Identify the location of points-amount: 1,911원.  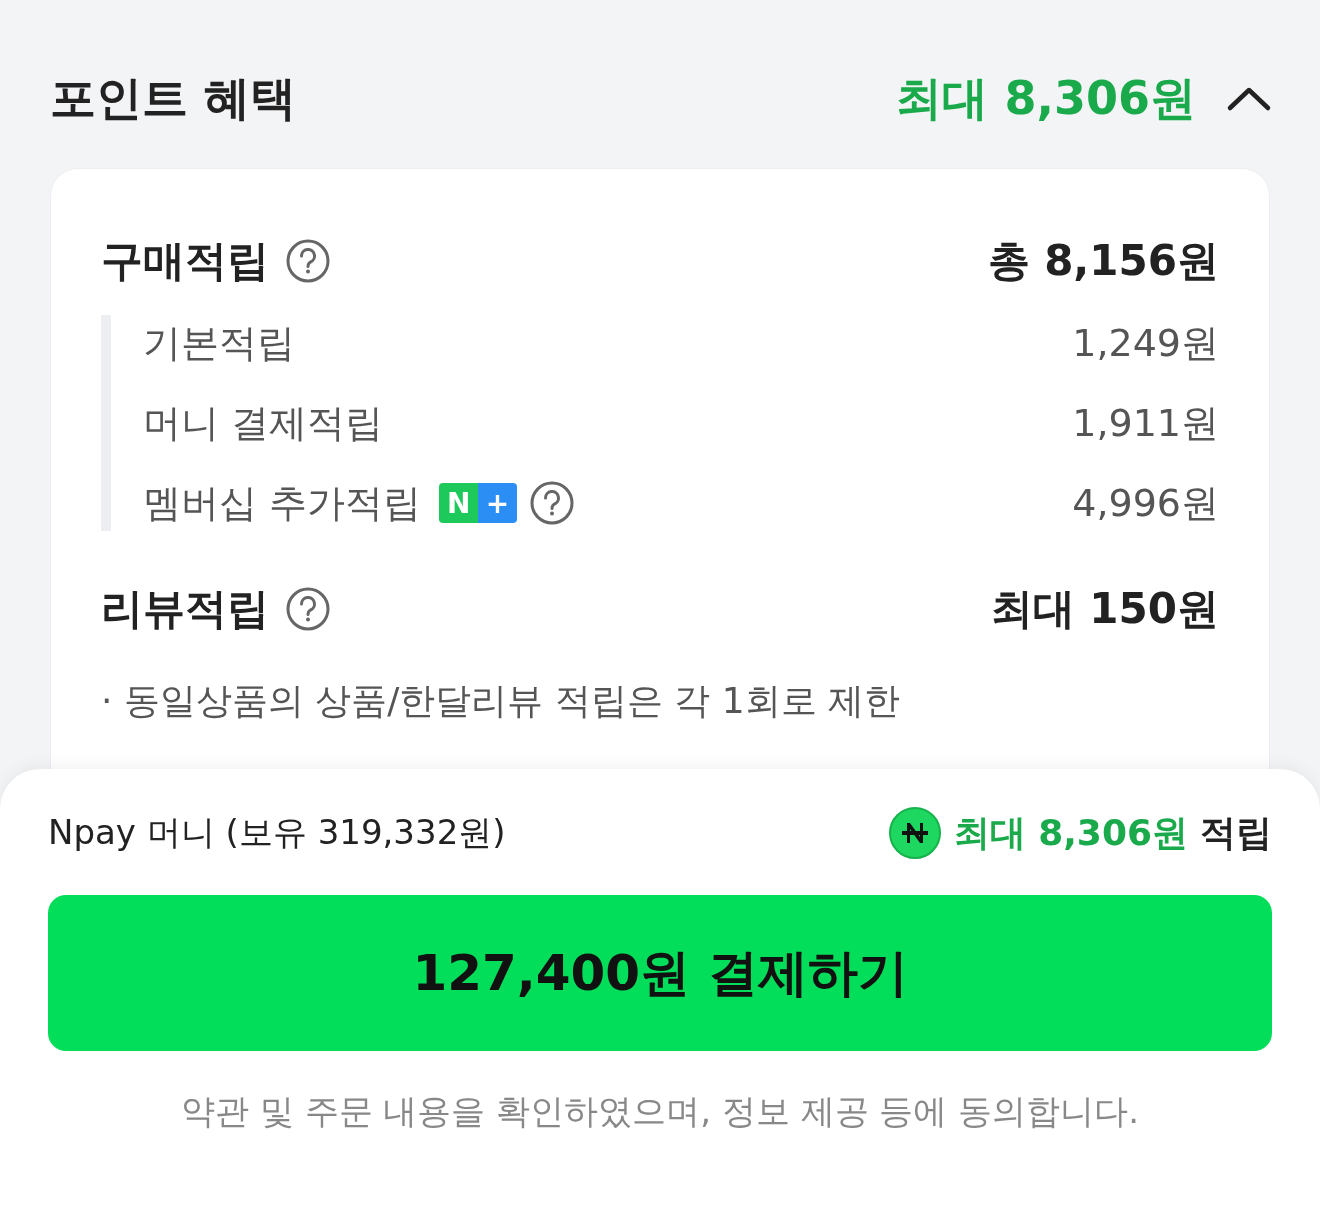
(1145, 423).